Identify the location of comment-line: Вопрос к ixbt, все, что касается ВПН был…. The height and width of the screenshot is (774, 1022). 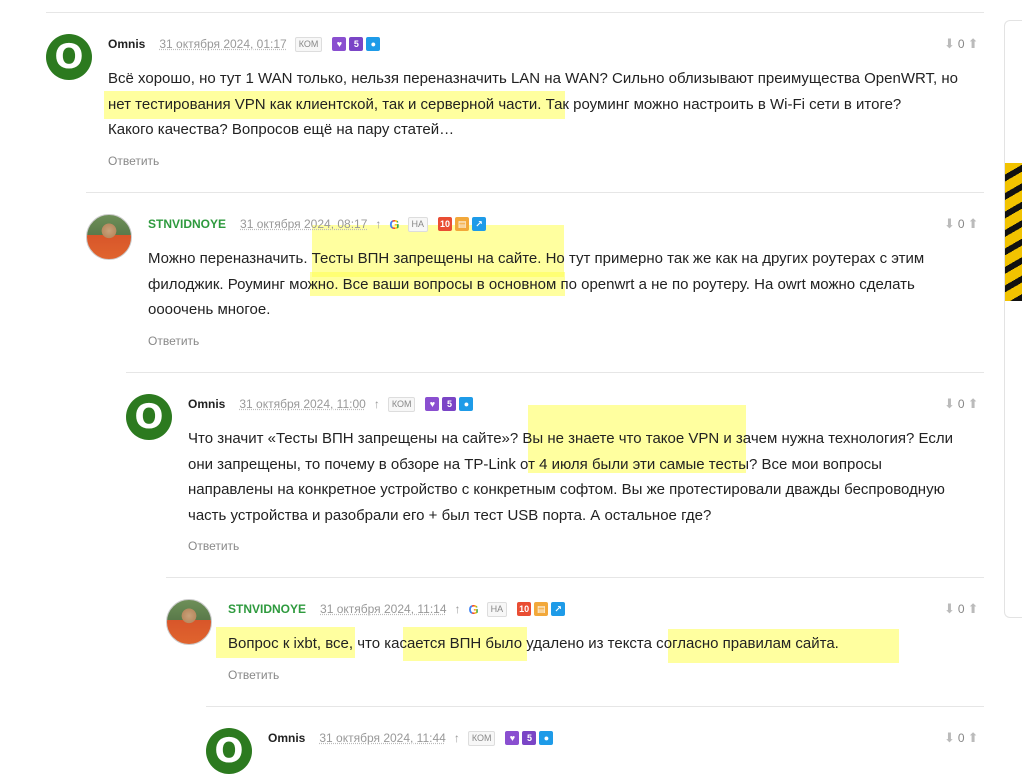
(533, 643).